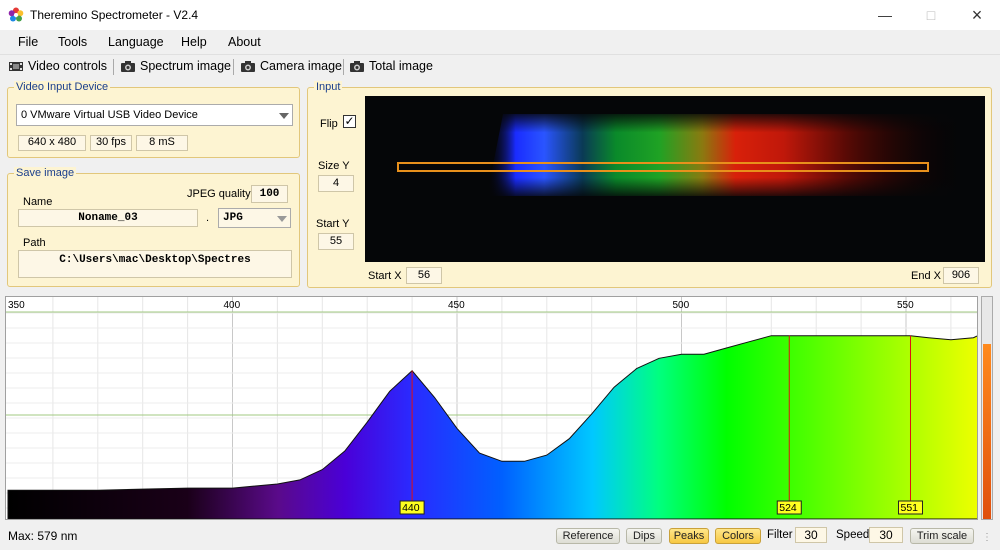 The image size is (1000, 550). What do you see at coordinates (45, 173) in the screenshot?
I see `save-image-group-label: Save image` at bounding box center [45, 173].